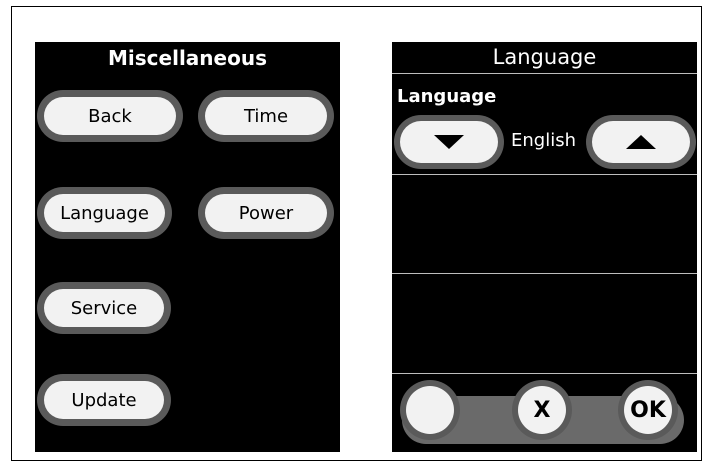 This screenshot has height=467, width=713. What do you see at coordinates (544, 57) in the screenshot?
I see `panel-title: Language` at bounding box center [544, 57].